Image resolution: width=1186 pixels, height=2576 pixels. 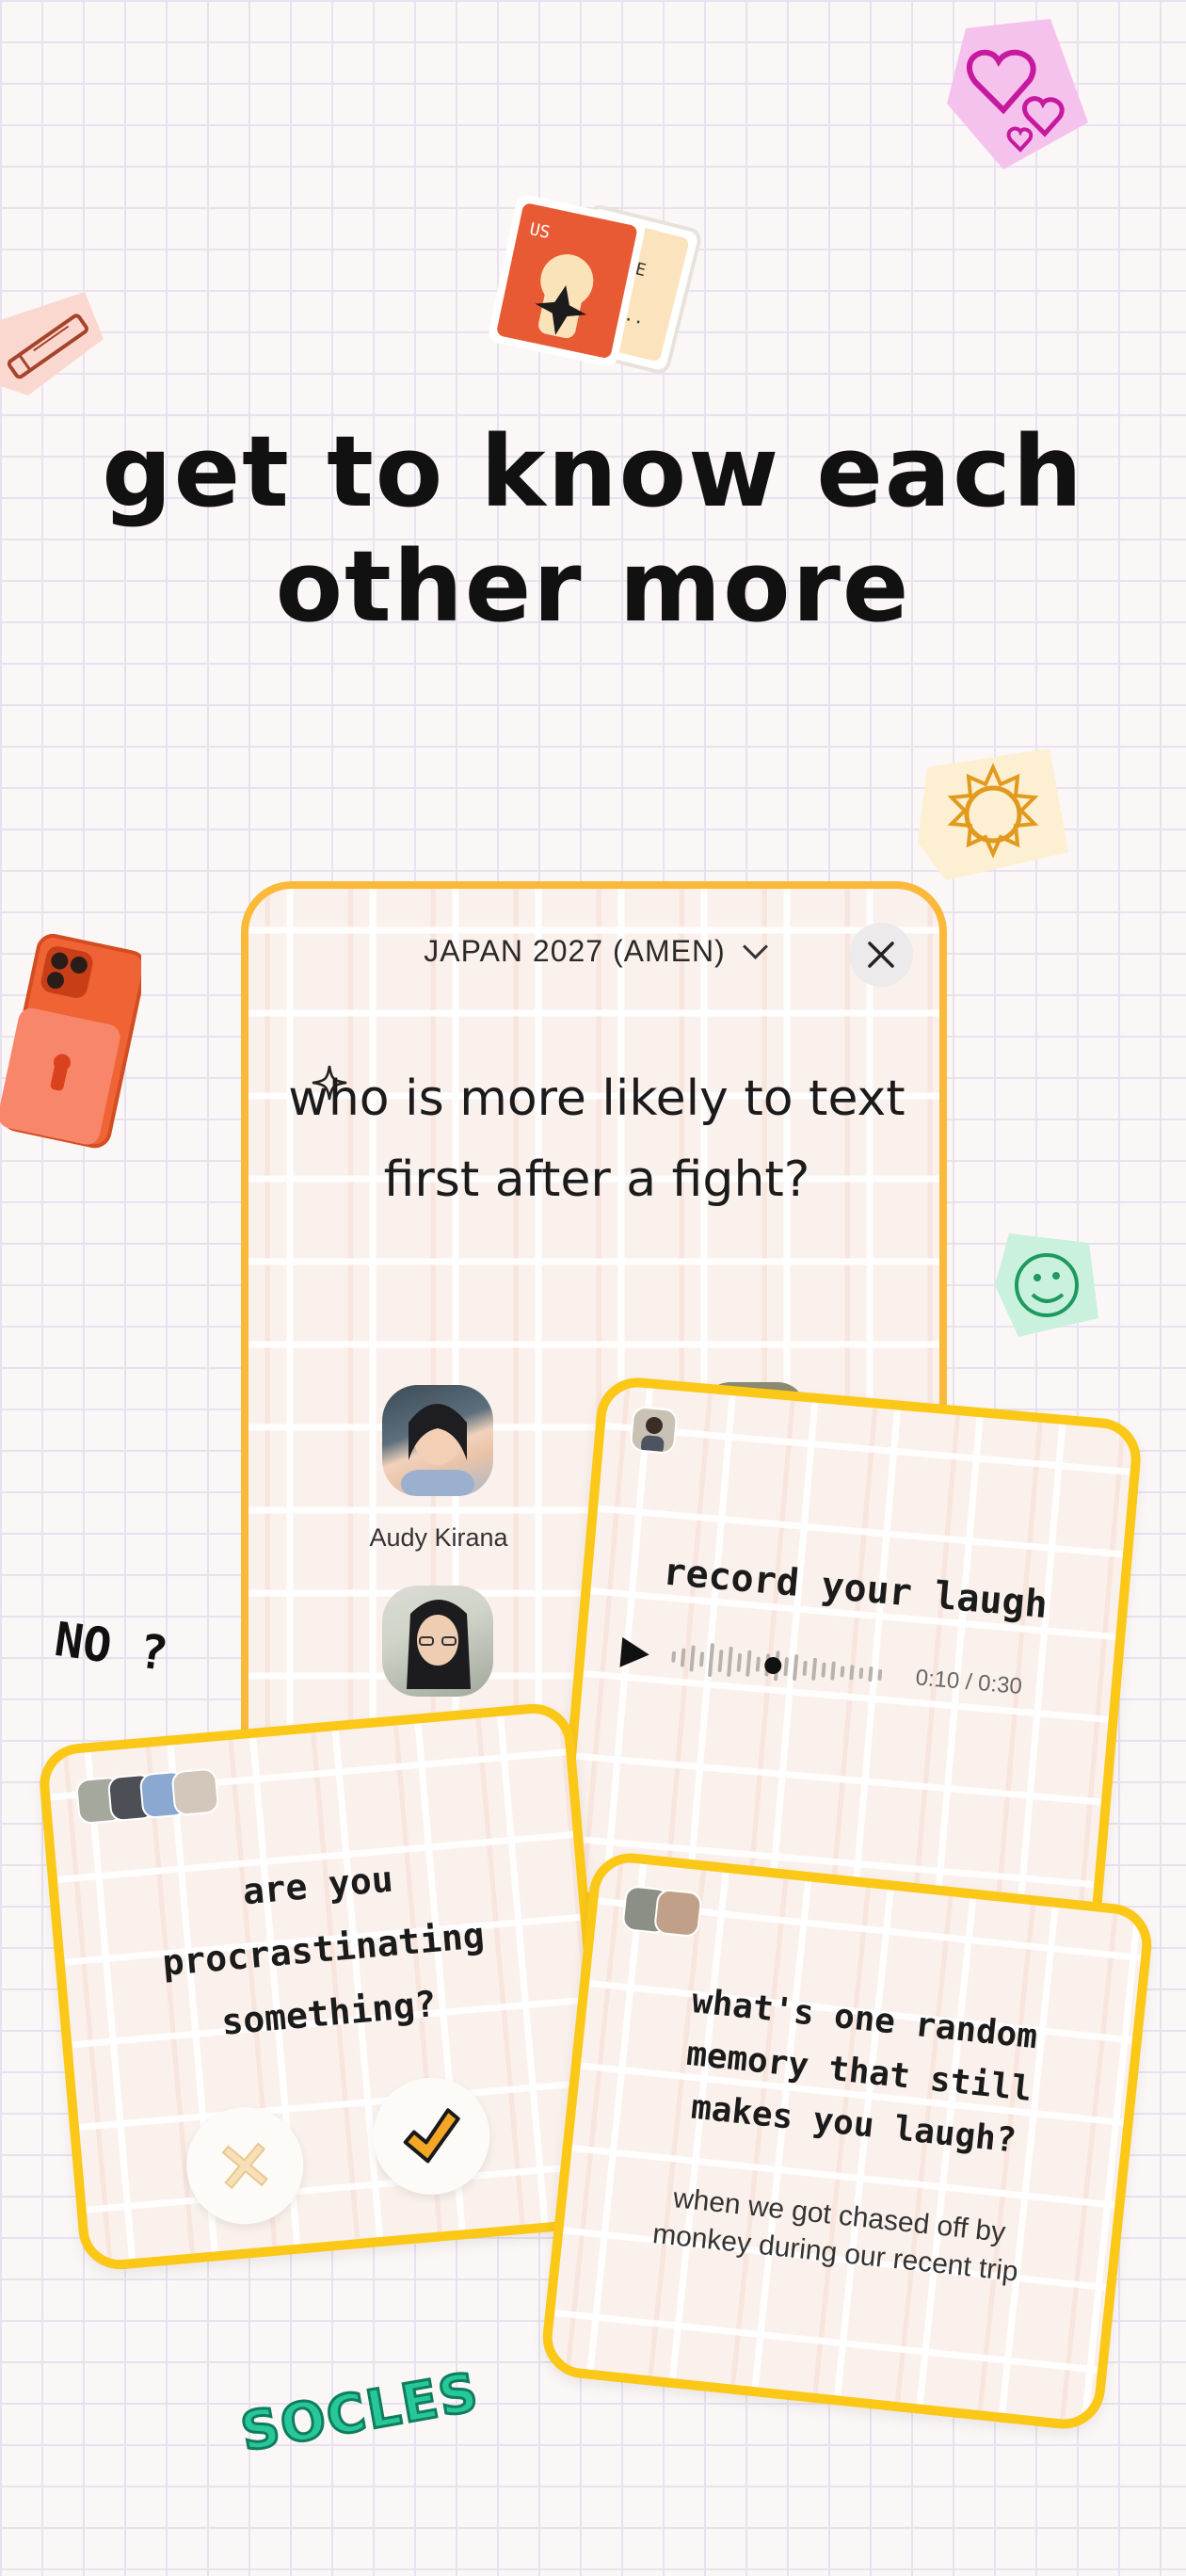 What do you see at coordinates (437, 1641) in the screenshot?
I see `avatar-second-person` at bounding box center [437, 1641].